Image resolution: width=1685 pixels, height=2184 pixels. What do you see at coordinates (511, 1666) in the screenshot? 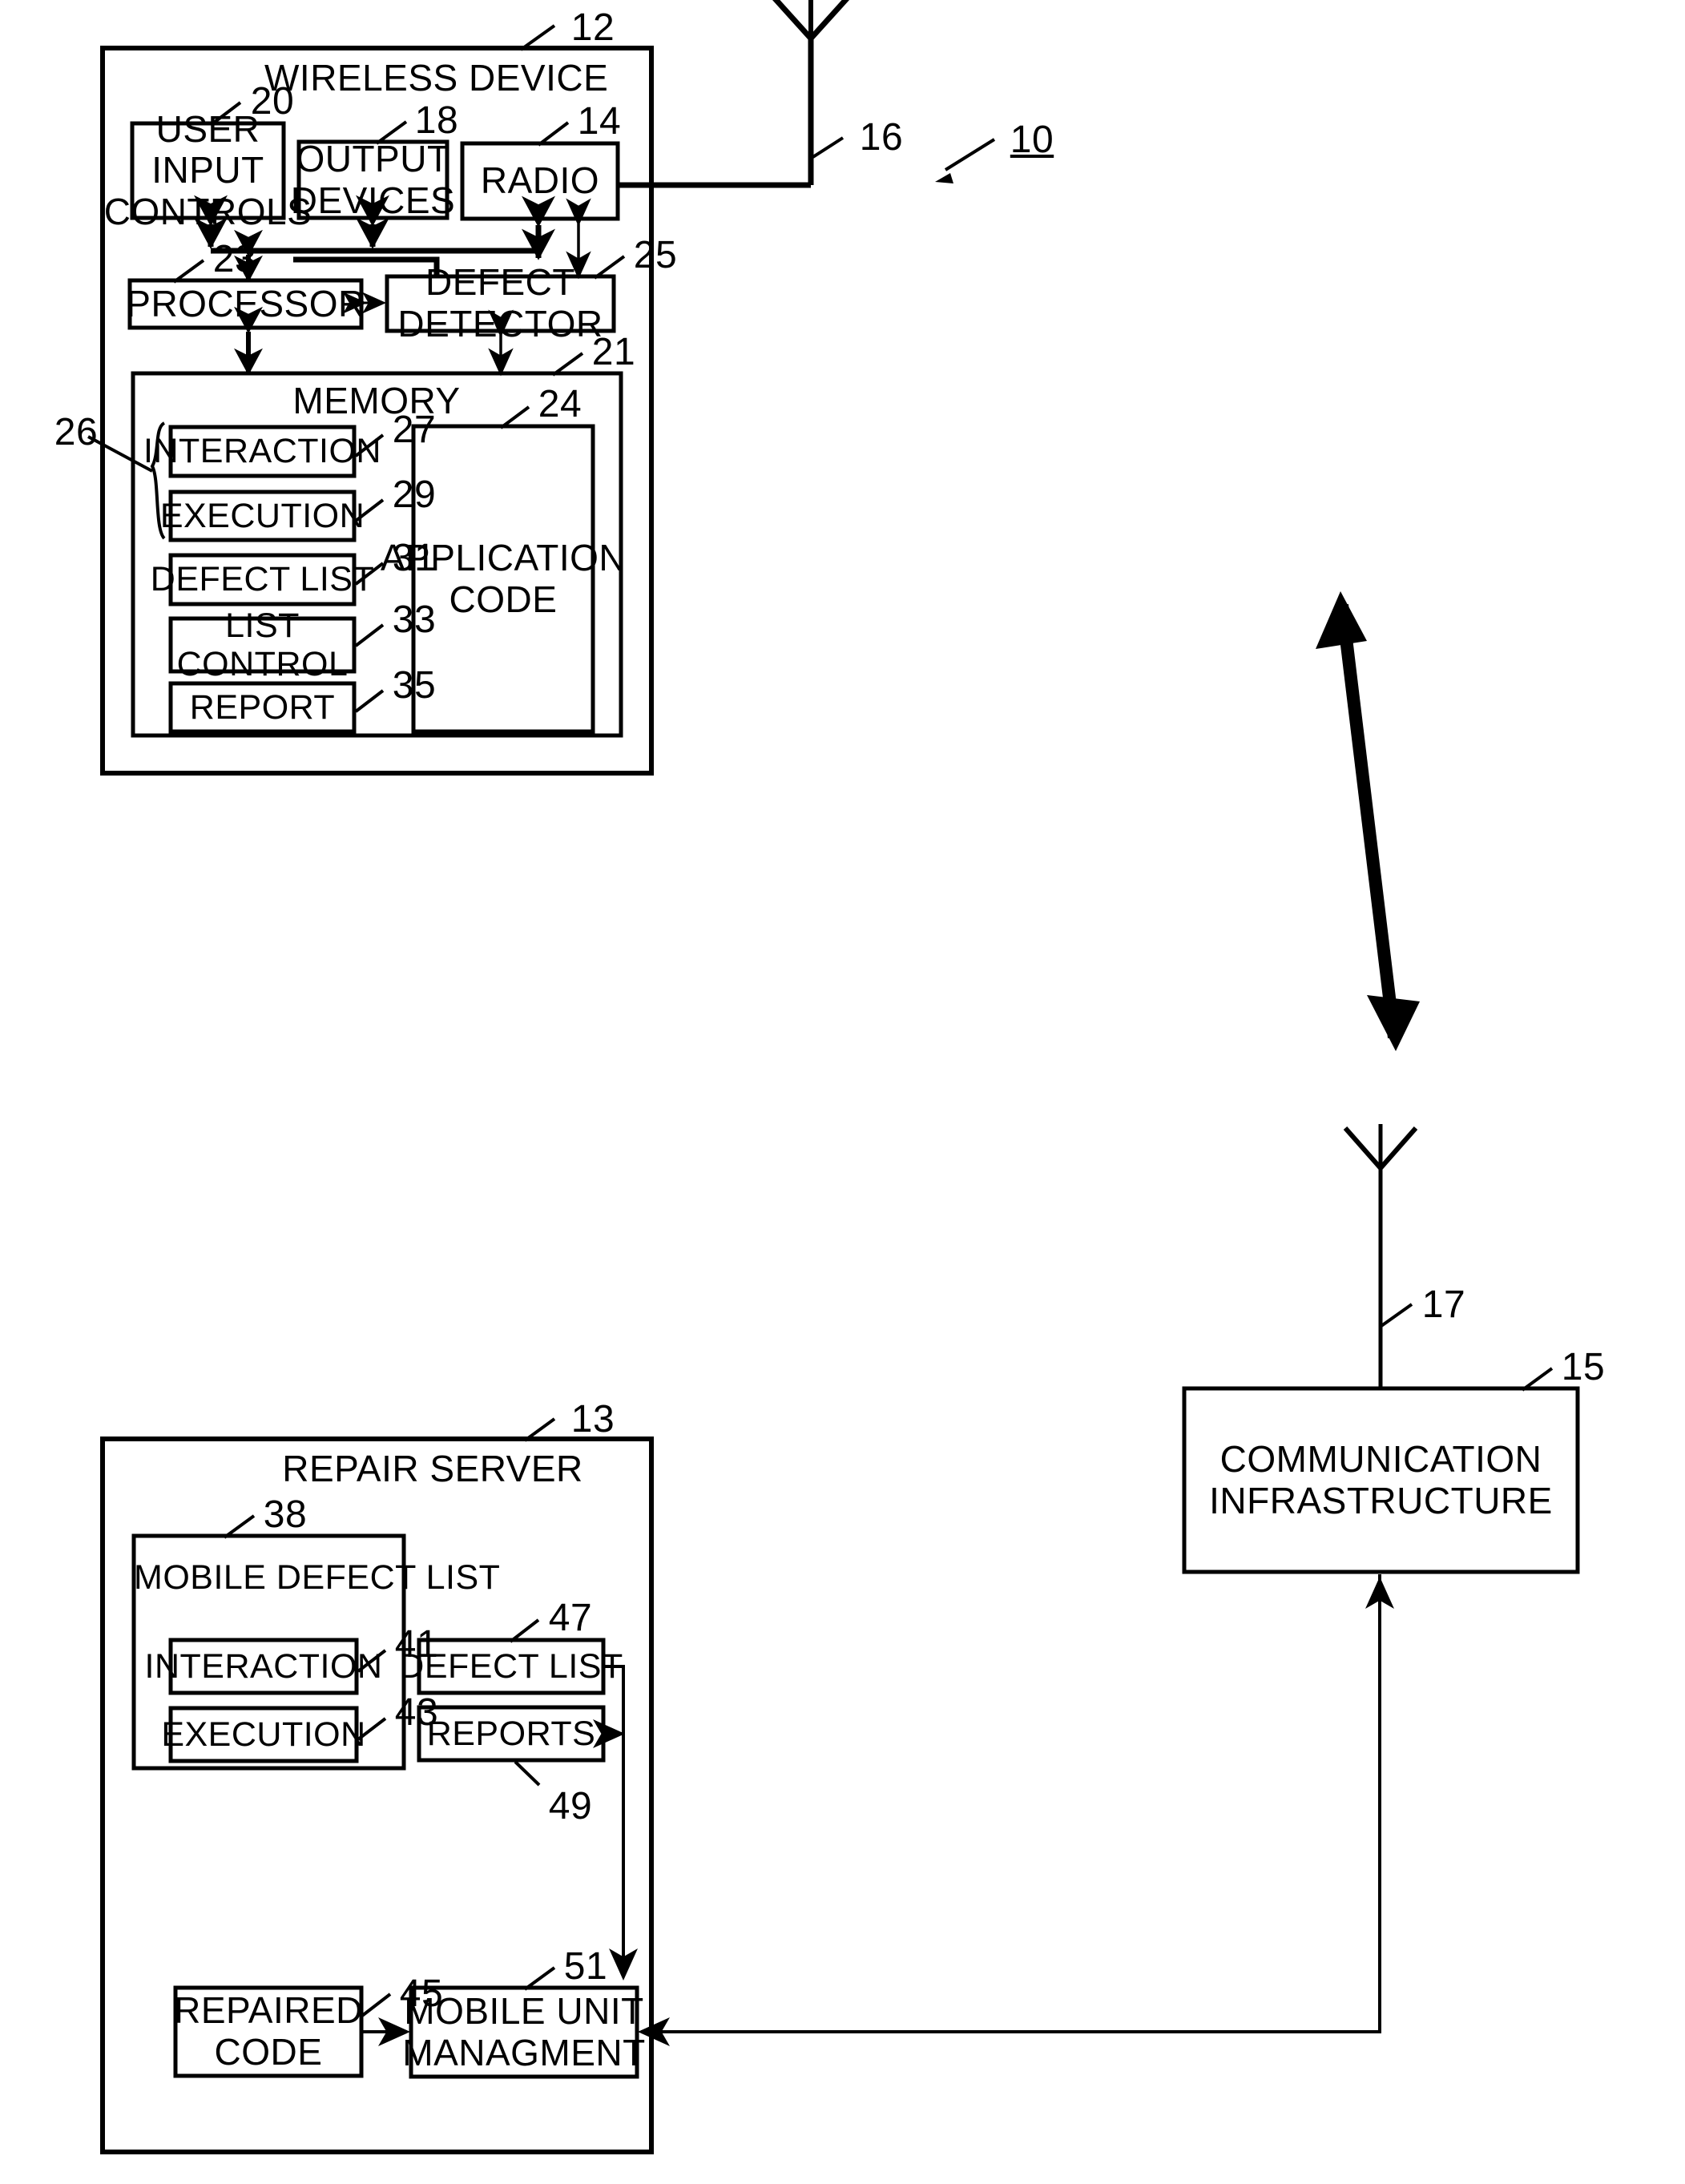
I see `block-server-defect-list: DEFECT LIST` at bounding box center [511, 1666].